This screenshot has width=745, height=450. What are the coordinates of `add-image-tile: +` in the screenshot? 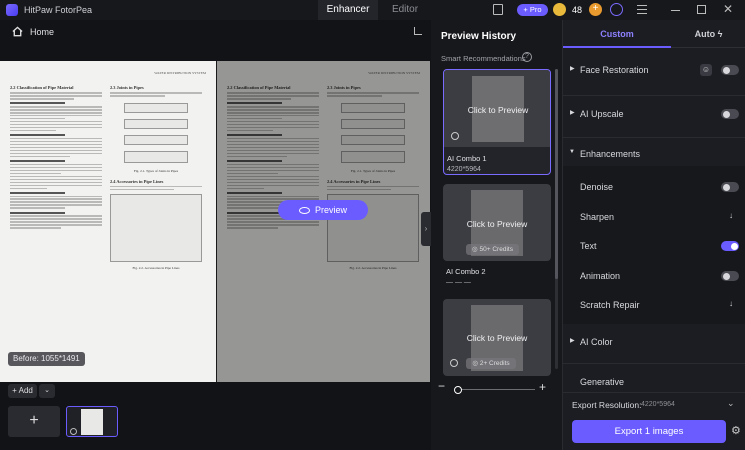 It's located at (34, 421).